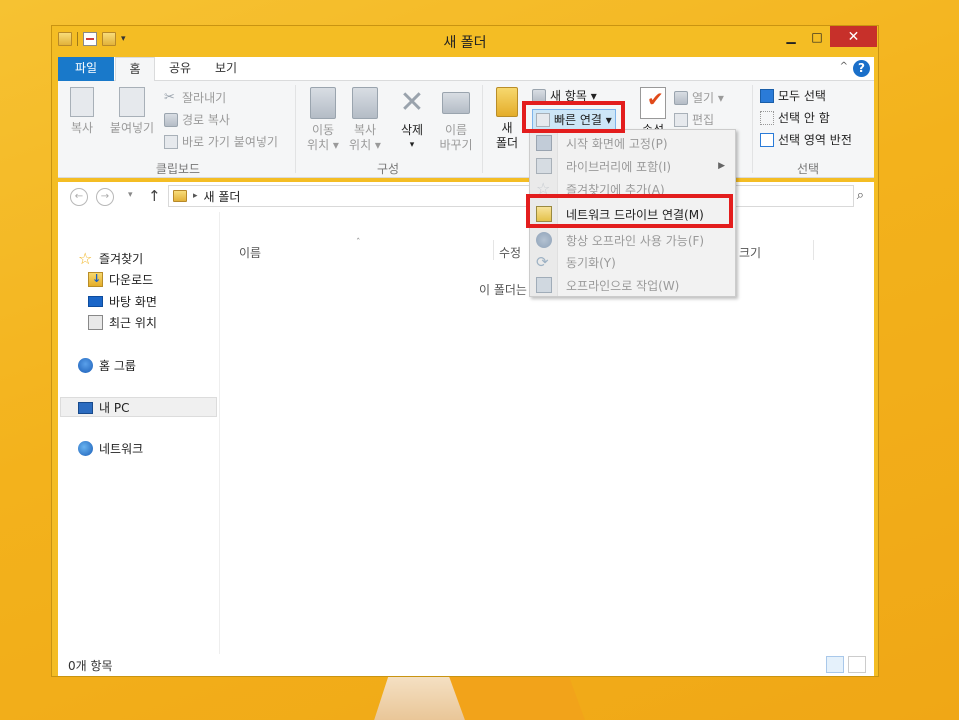 The height and width of the screenshot is (720, 959). I want to click on sync-icon: ⟳, so click(542, 262).